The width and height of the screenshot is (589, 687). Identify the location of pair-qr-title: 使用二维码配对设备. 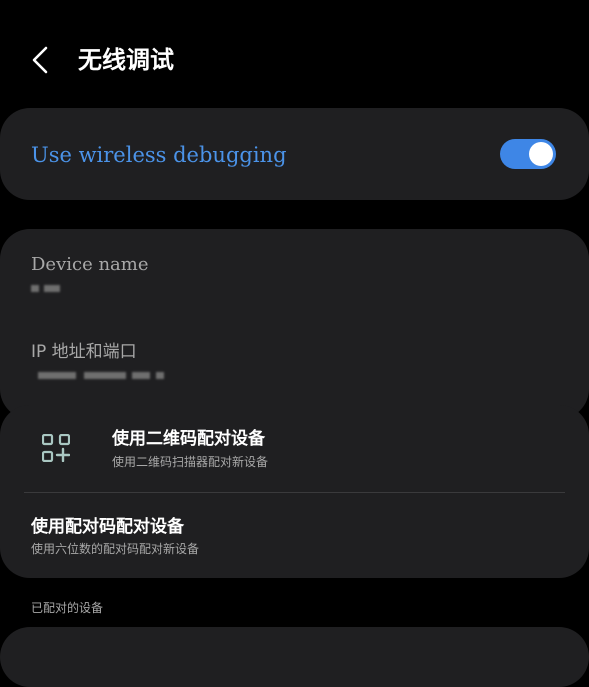
(188, 439).